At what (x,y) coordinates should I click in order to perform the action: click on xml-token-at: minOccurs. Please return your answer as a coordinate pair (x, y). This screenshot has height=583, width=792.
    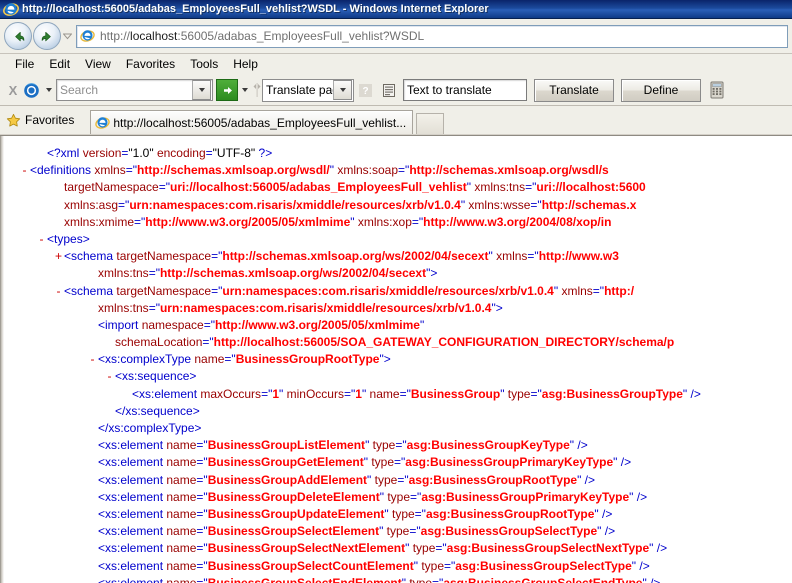
    Looking at the image, I should click on (315, 393).